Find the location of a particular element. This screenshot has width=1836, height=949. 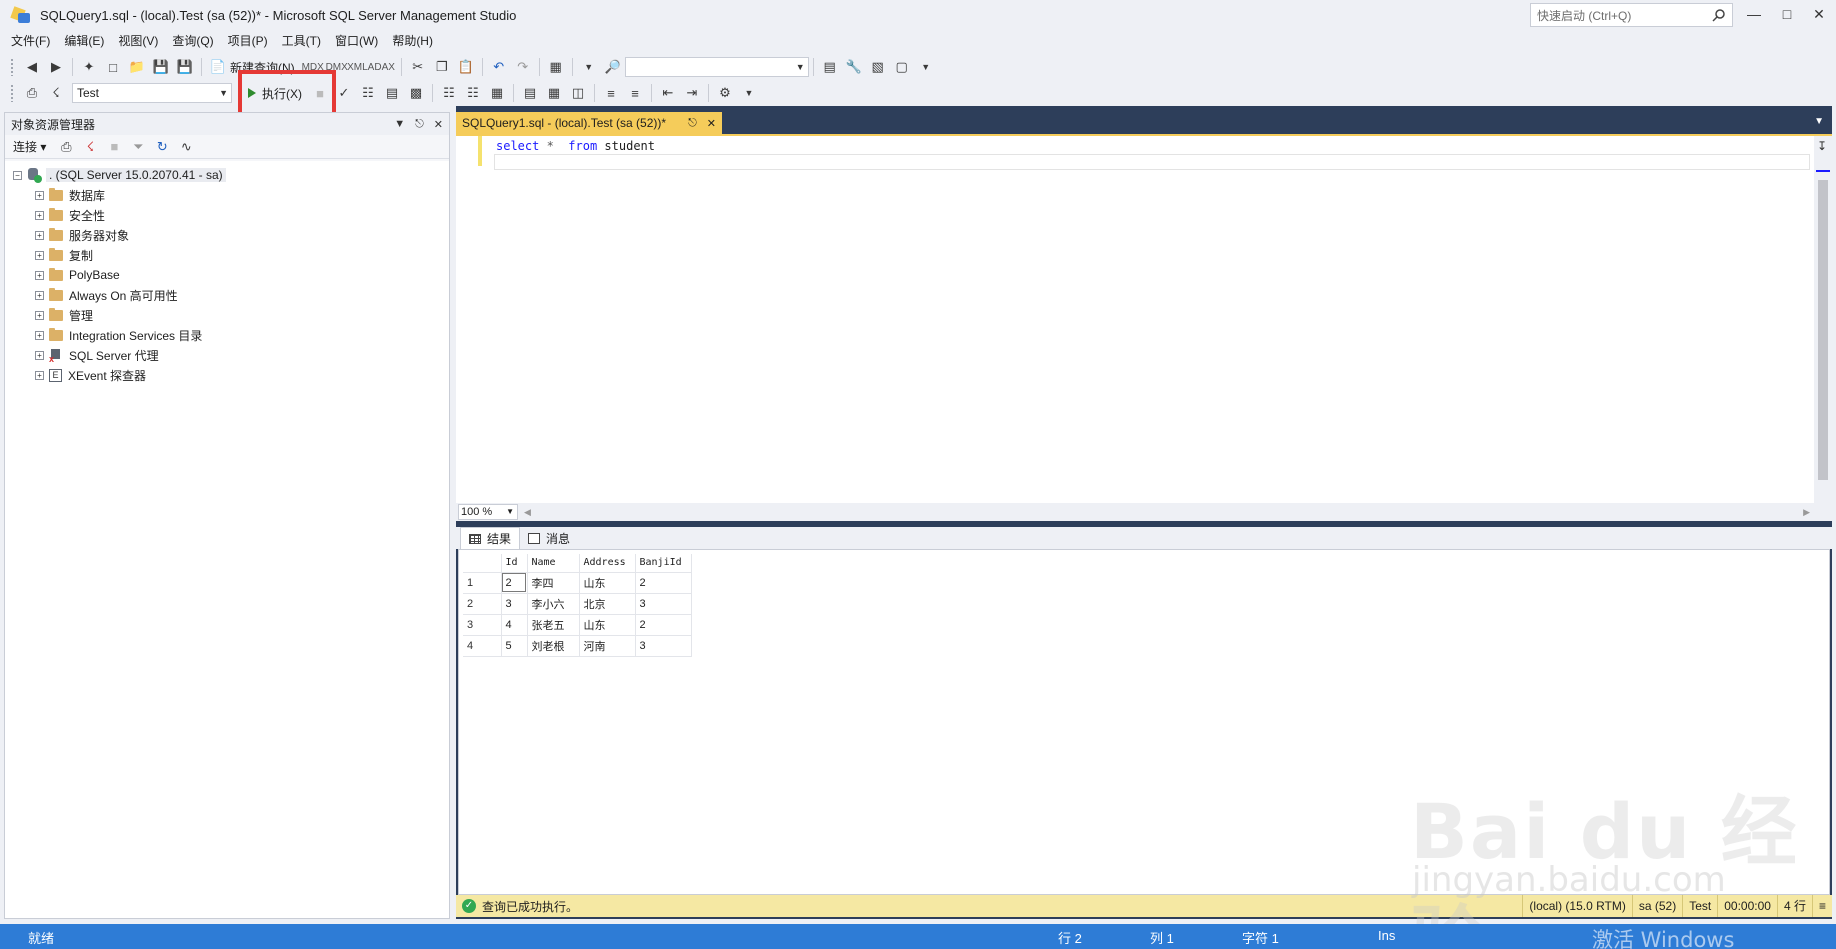

cell-address: 河南 is located at coordinates (607, 646).